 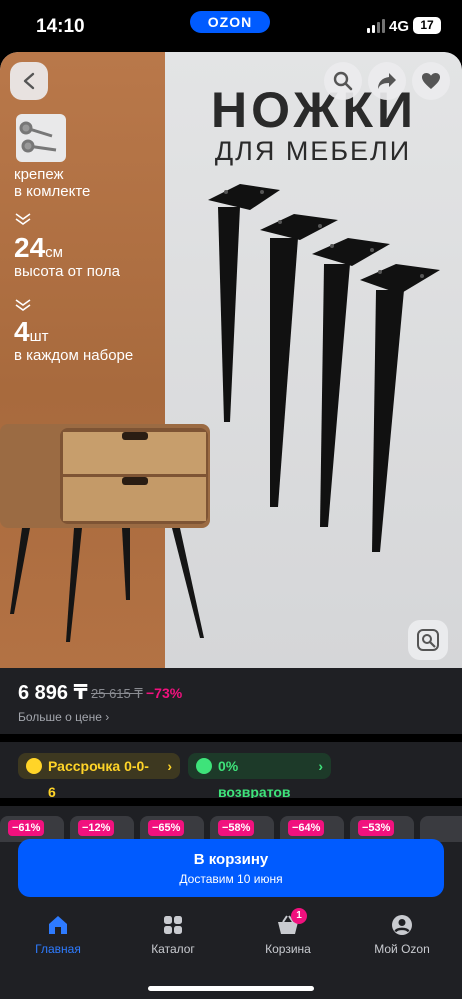 I want to click on returns-chip: 0% возвратов ›, so click(x=259, y=776).